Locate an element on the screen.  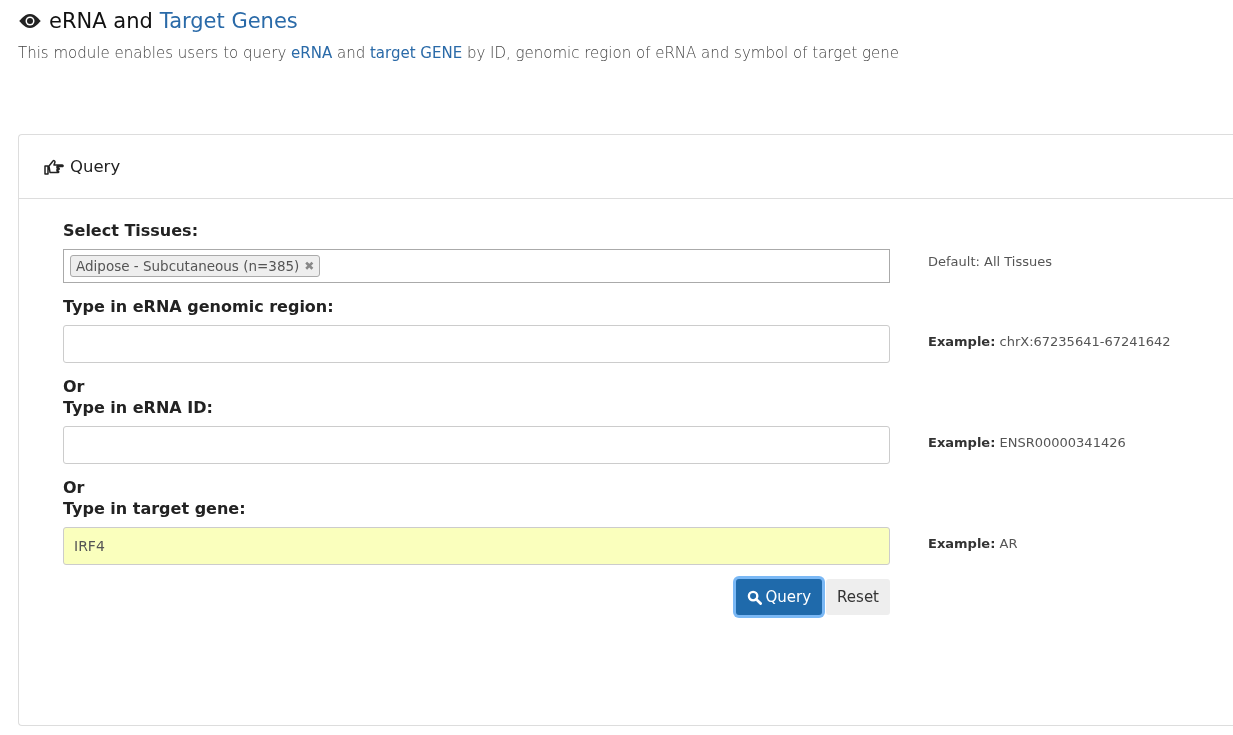
query-button: Query is located at coordinates (779, 597).